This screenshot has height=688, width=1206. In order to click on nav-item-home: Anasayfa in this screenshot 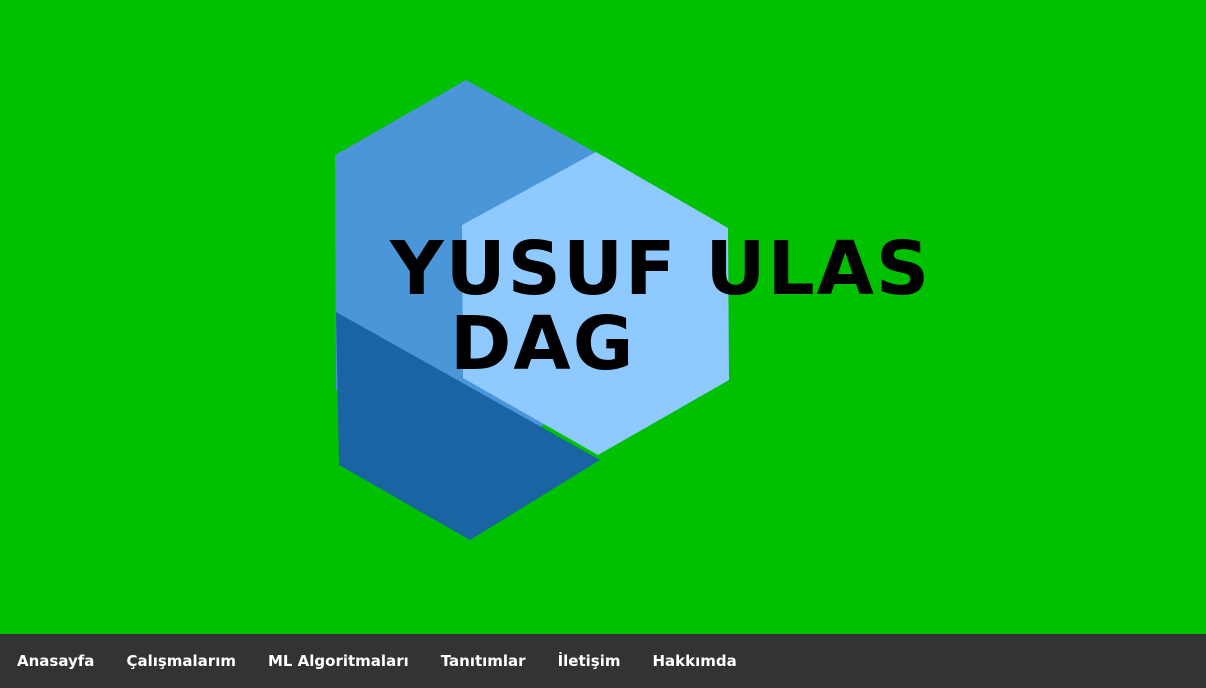, I will do `click(55, 661)`.